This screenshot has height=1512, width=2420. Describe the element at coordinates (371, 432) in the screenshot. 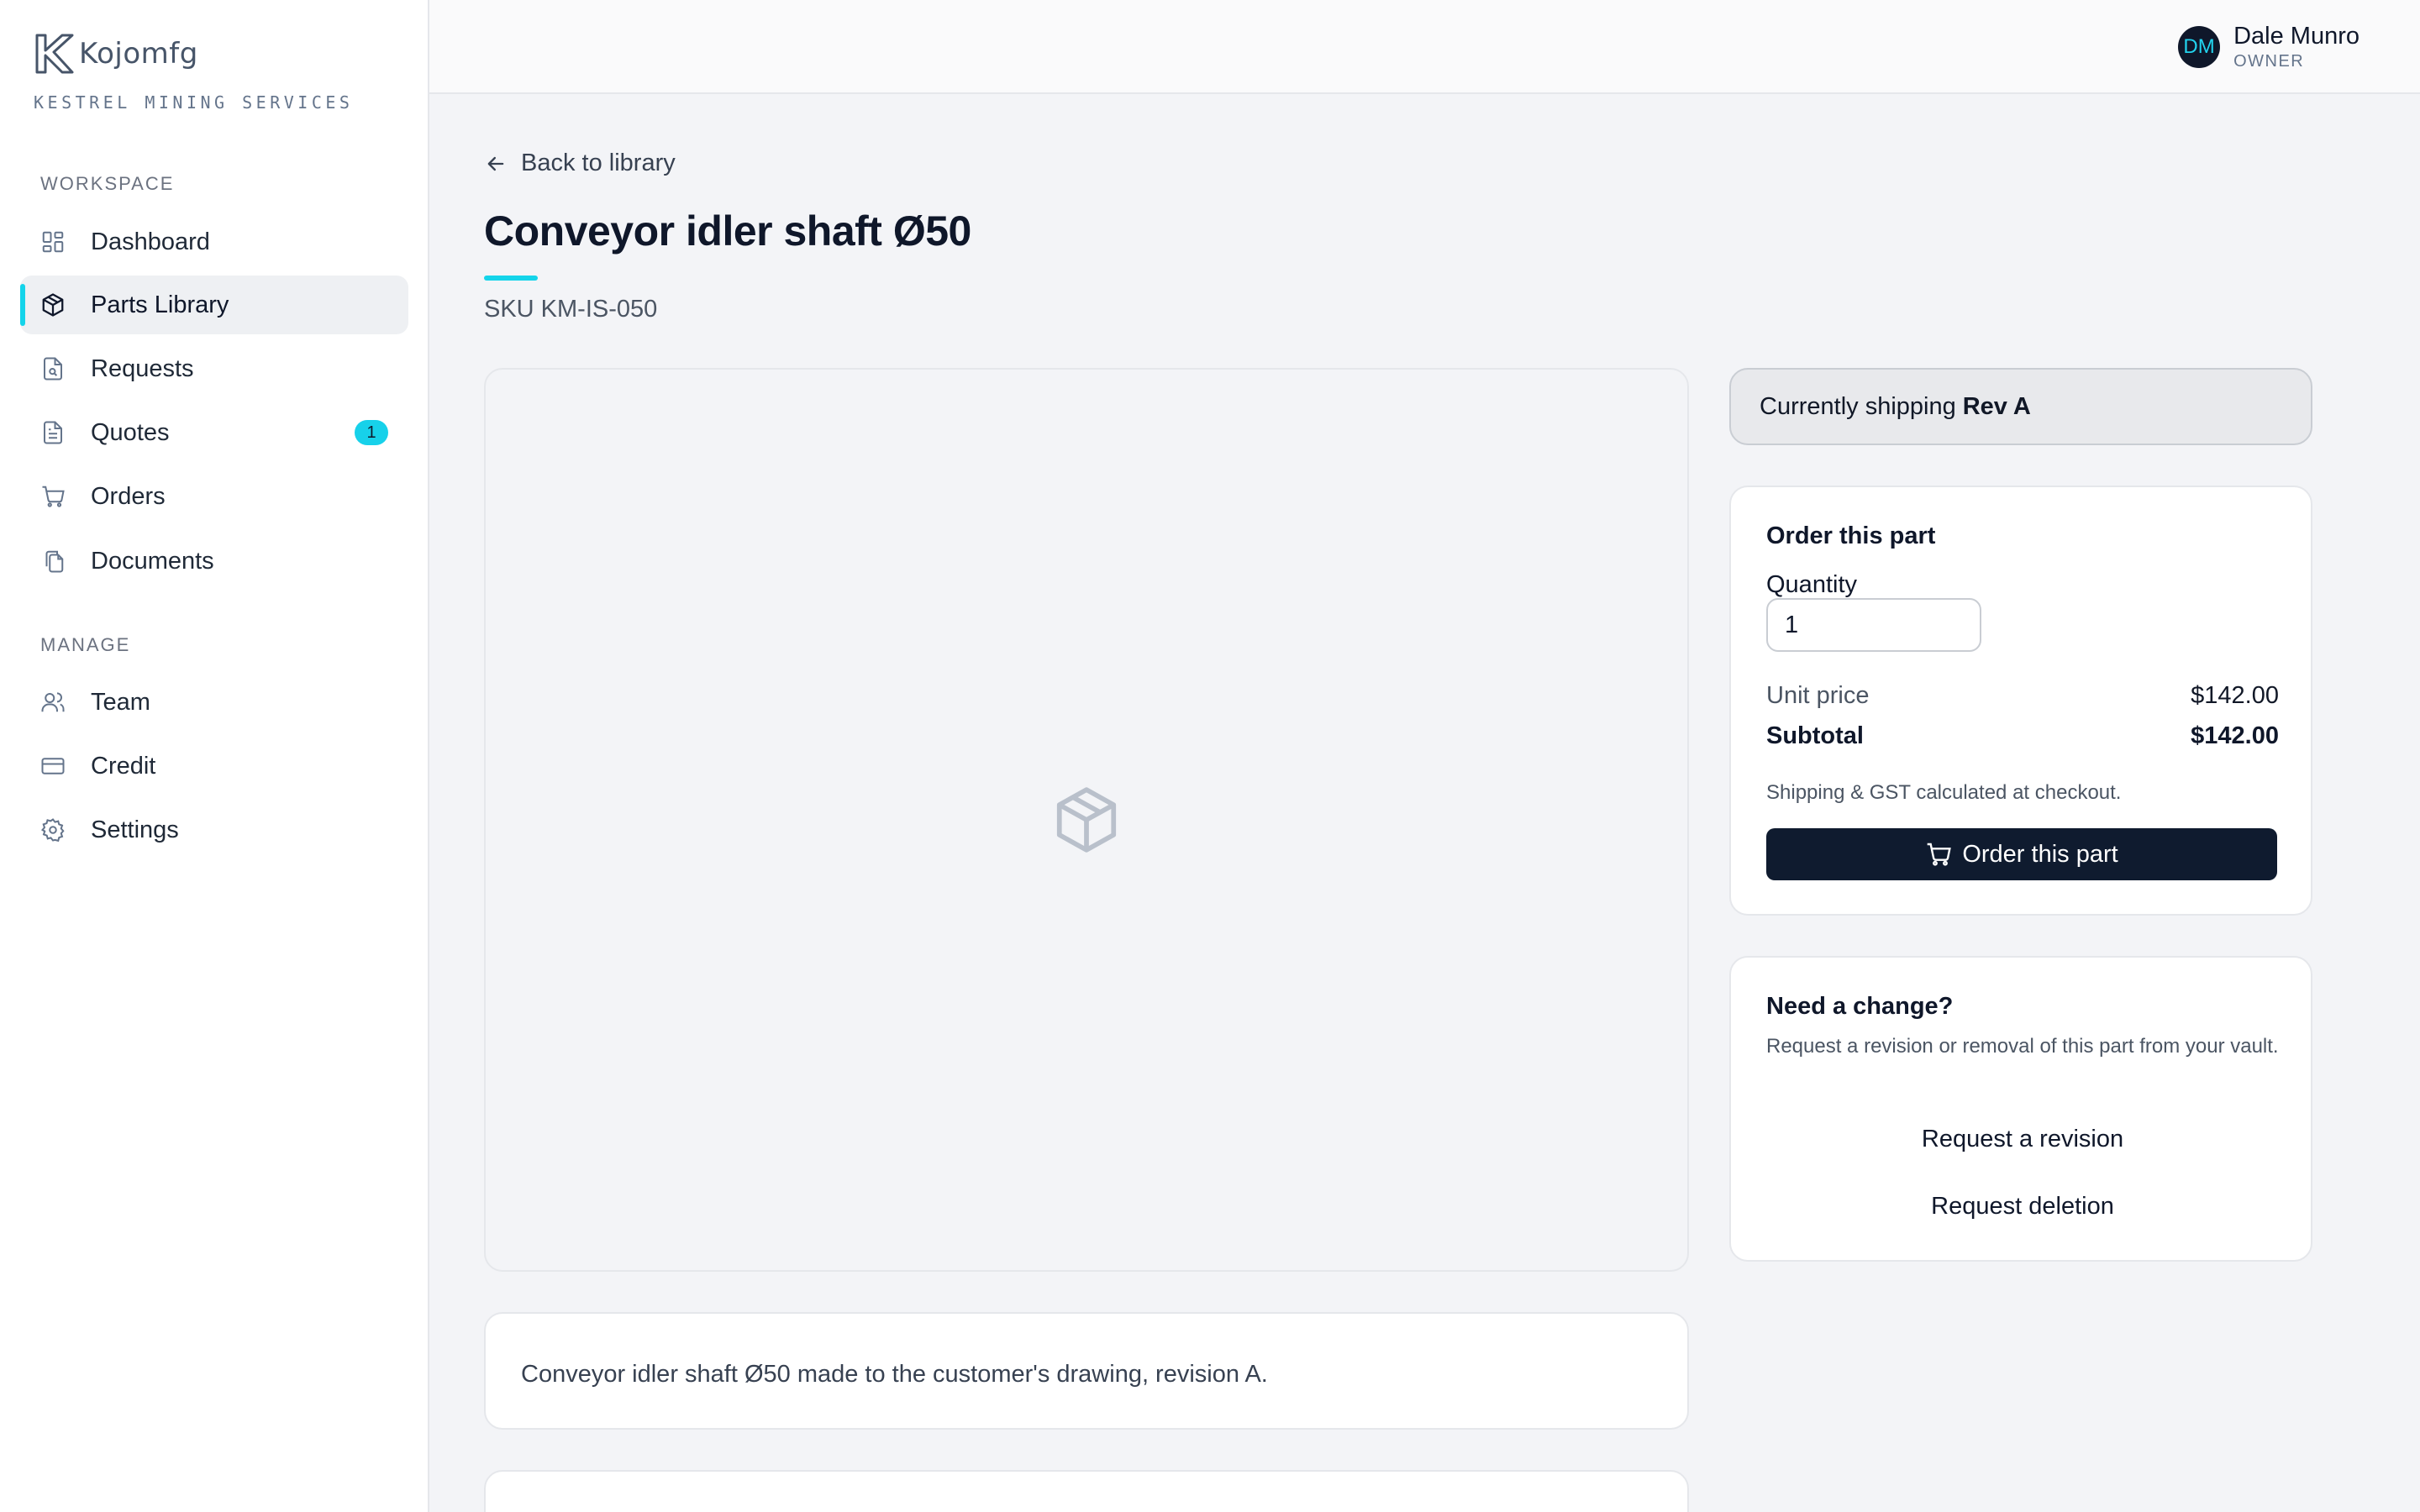

I see `quotes-count-badge: 1` at that location.